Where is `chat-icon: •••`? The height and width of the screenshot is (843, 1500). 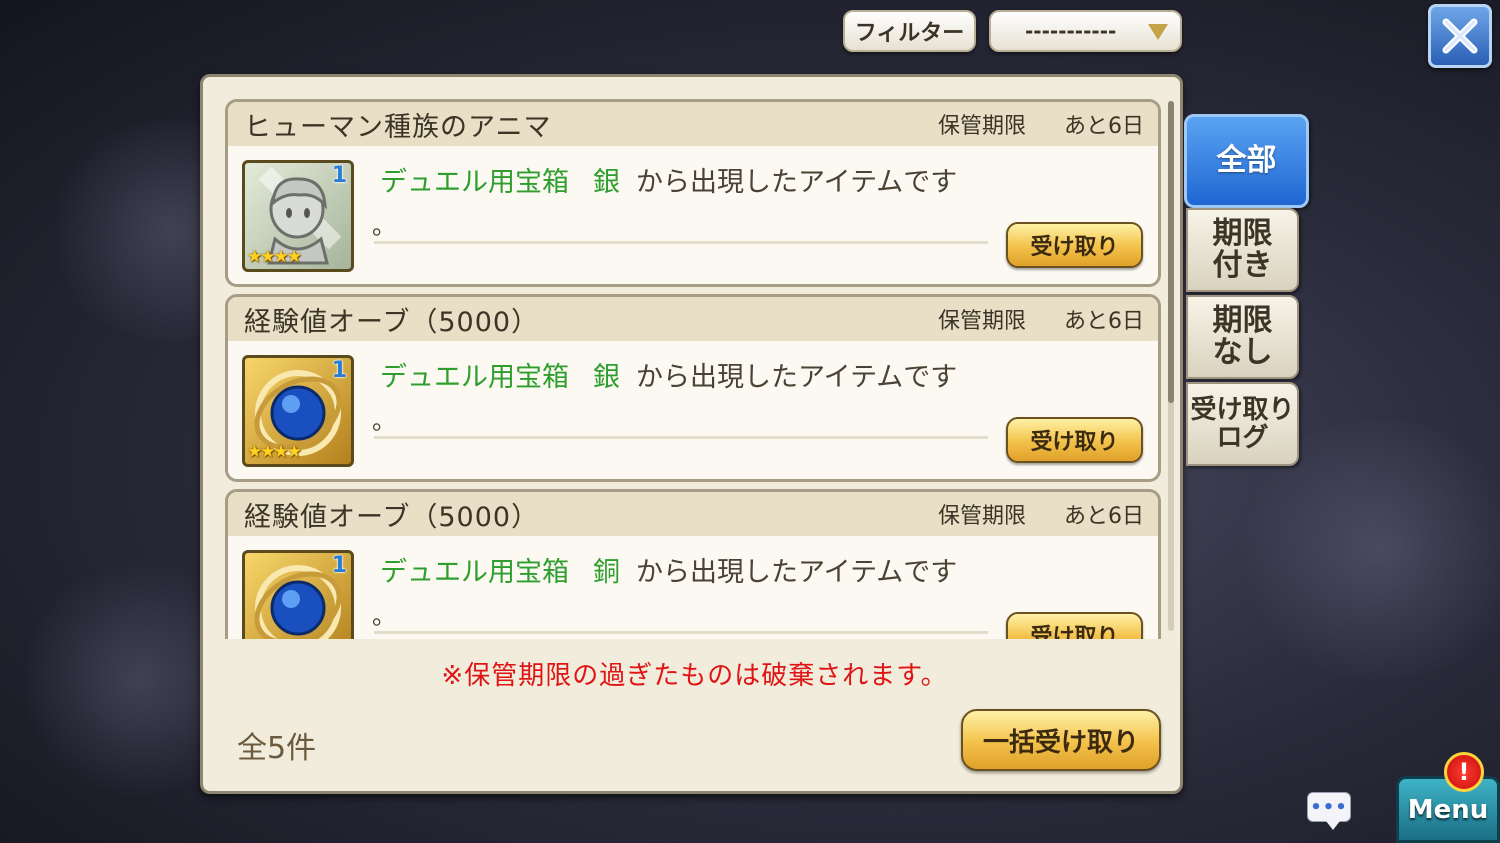 chat-icon: ••• is located at coordinates (1329, 811).